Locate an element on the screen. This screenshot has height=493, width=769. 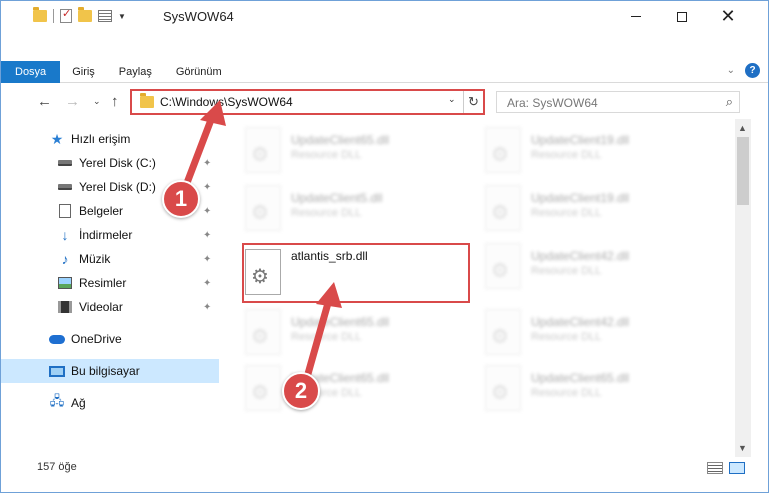
sidebar-item-label: Yerel Disk (C:) is located at coordinates (117, 163).